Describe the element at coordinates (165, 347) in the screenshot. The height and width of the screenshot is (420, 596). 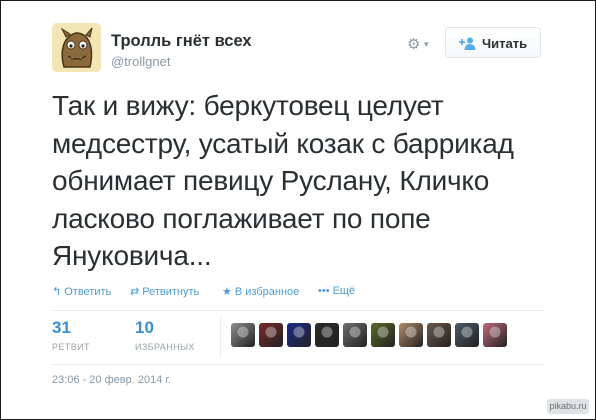
I see `favorite-label: ИЗБРАННЫХ` at that location.